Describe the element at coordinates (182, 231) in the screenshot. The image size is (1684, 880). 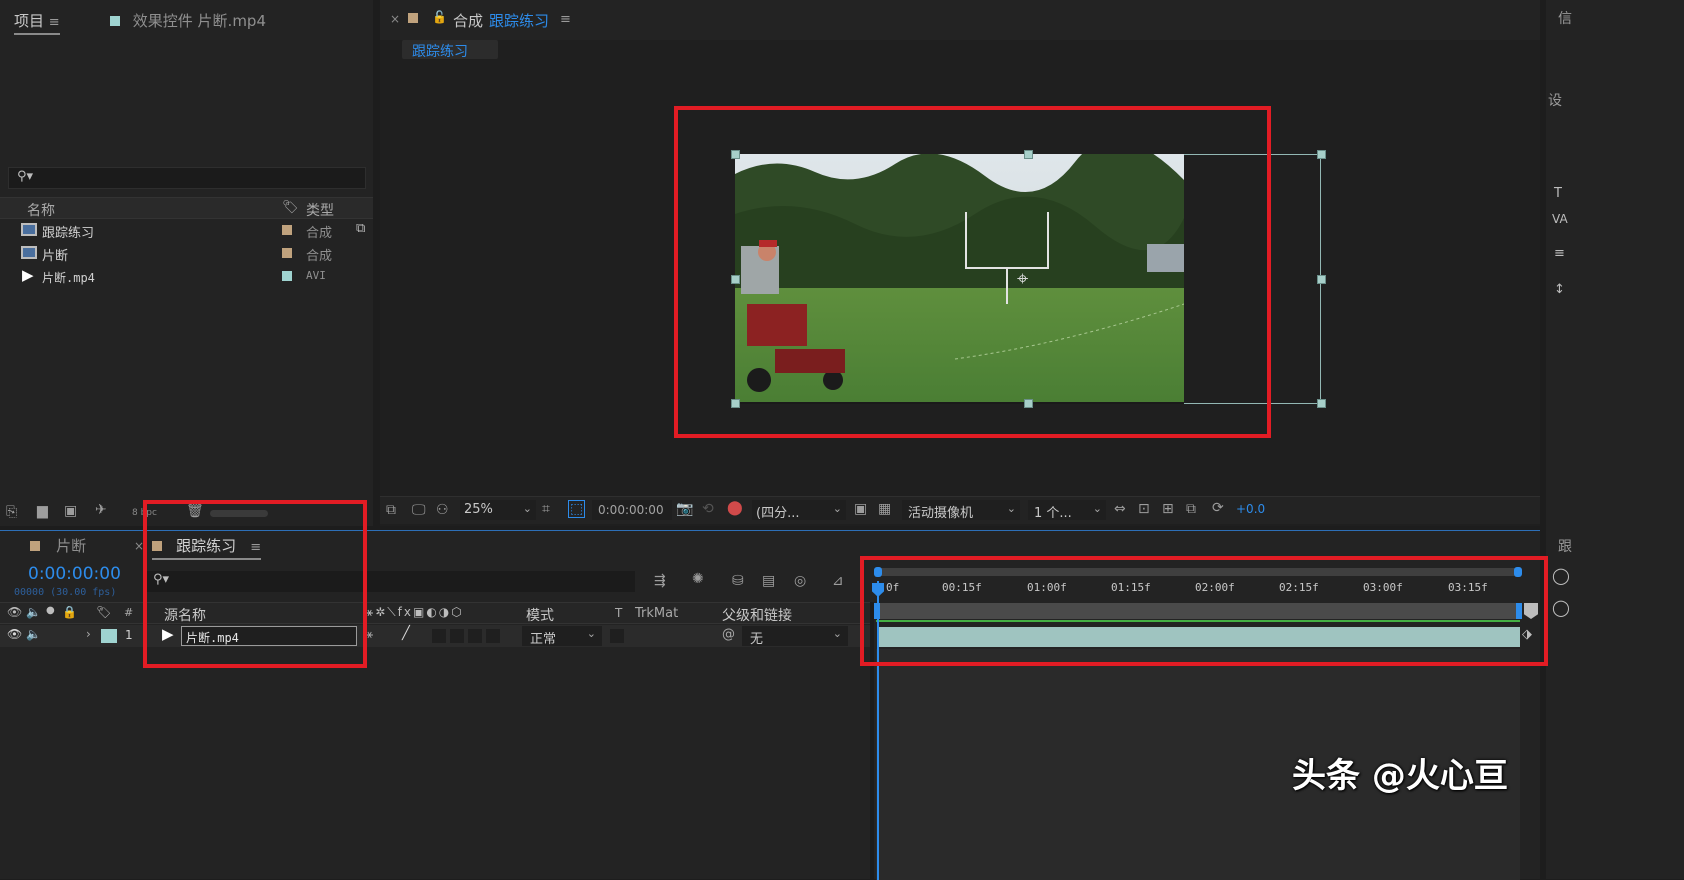
I see `list-item: 跟踪练习 合成 ⧉` at that location.